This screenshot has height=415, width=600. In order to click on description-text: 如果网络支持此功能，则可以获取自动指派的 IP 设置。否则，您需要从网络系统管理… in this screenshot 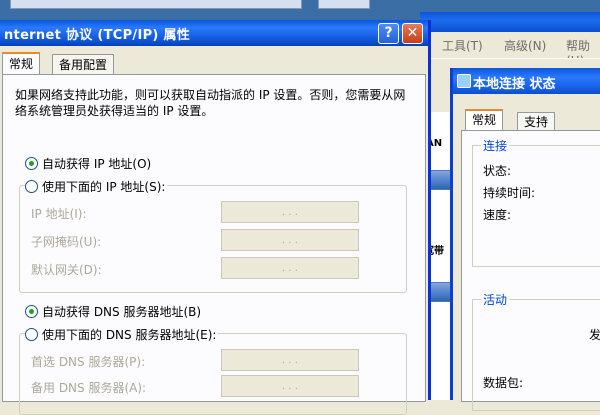, I will do `click(210, 103)`.